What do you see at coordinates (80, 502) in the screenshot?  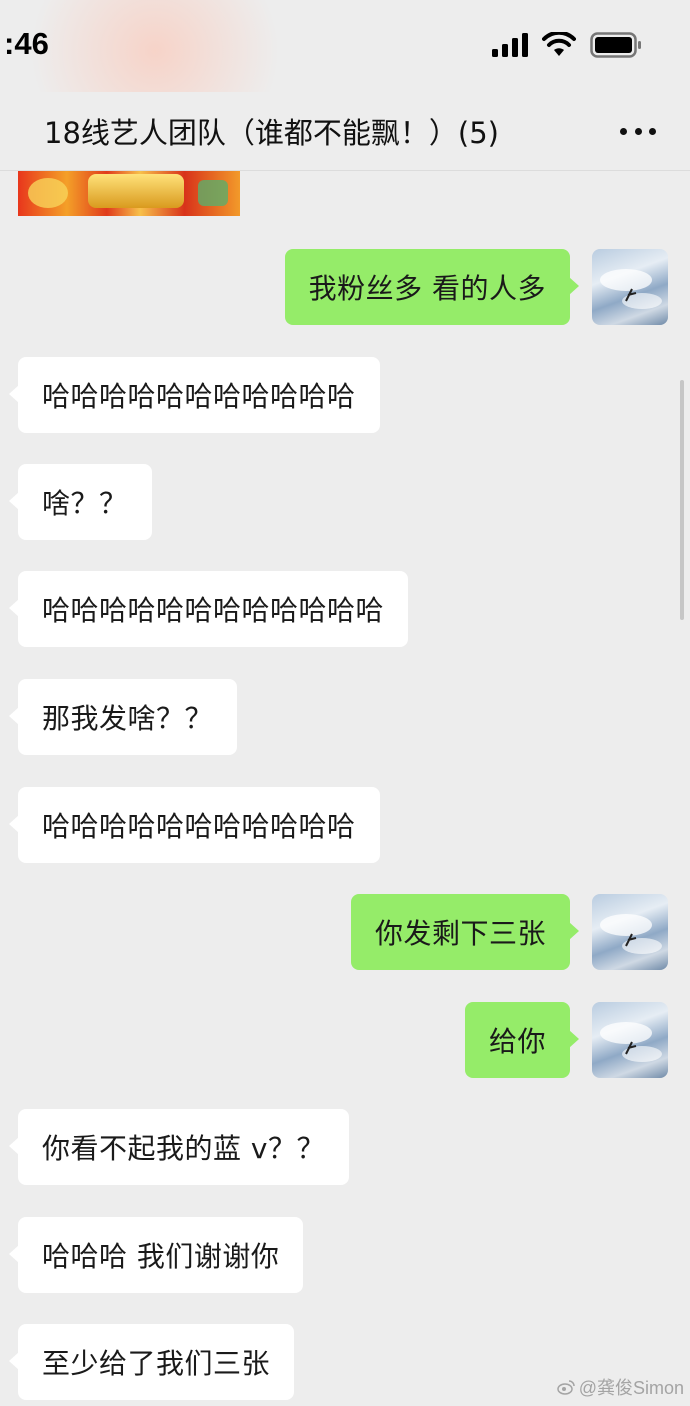 I see `received-message-bubble: 啥？？` at bounding box center [80, 502].